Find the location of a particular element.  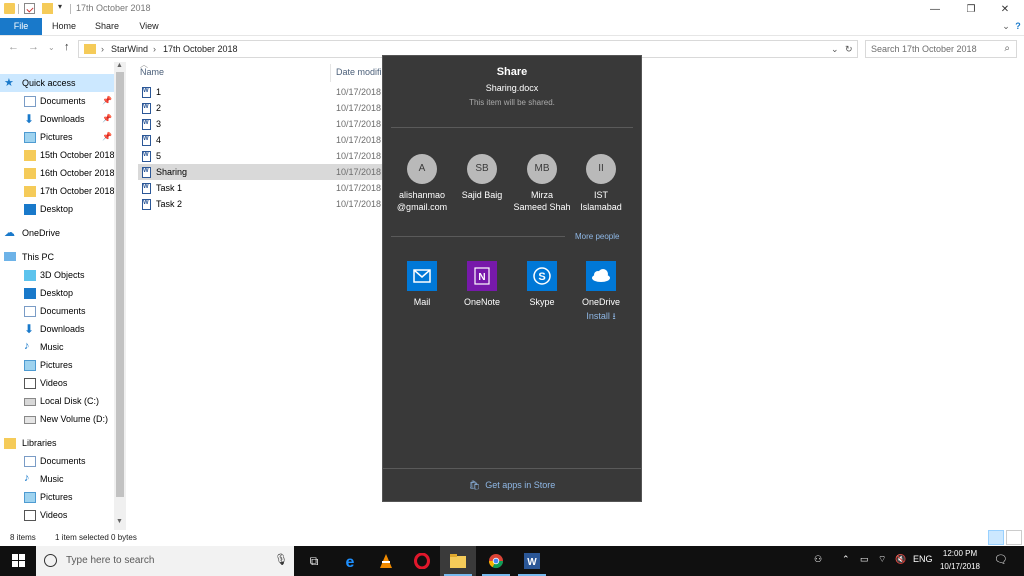

sidebar-item-documents-pc: Documents is located at coordinates (57, 311).